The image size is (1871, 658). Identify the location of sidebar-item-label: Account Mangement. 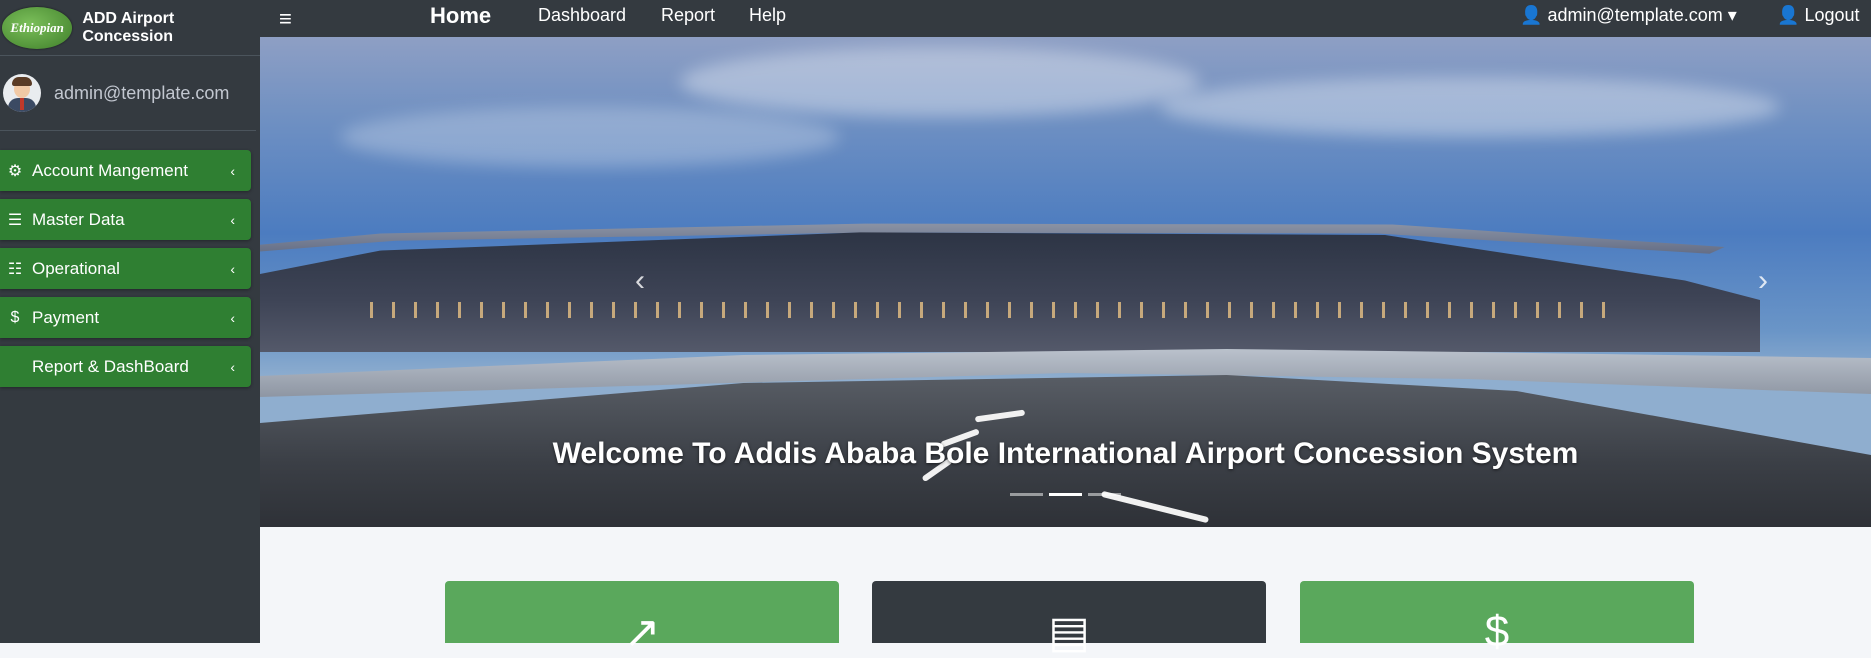
(110, 170).